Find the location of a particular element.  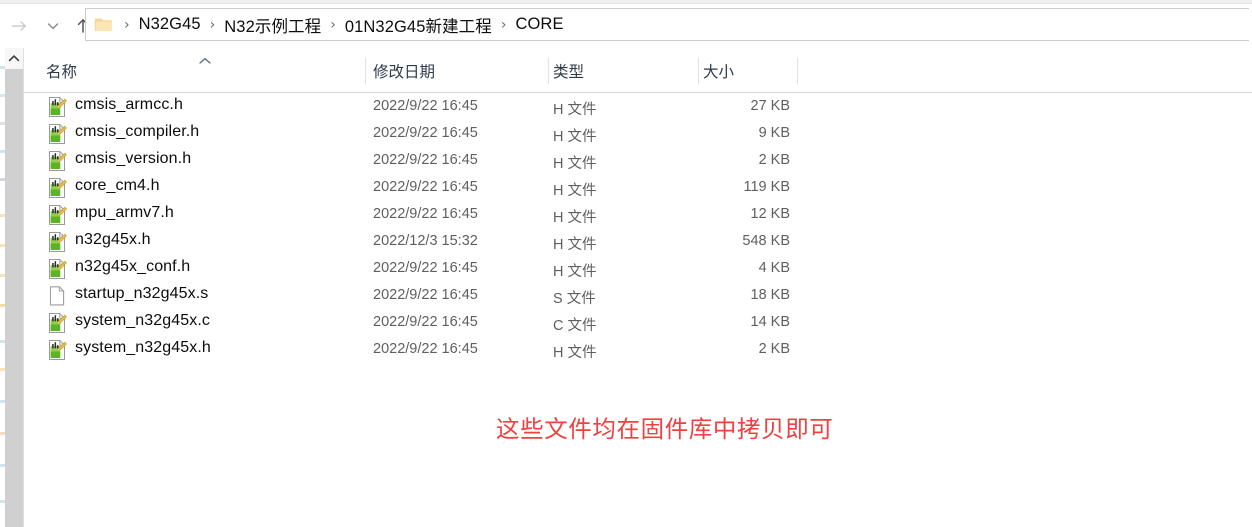

scrollbar-up-button is located at coordinates (14, 58).